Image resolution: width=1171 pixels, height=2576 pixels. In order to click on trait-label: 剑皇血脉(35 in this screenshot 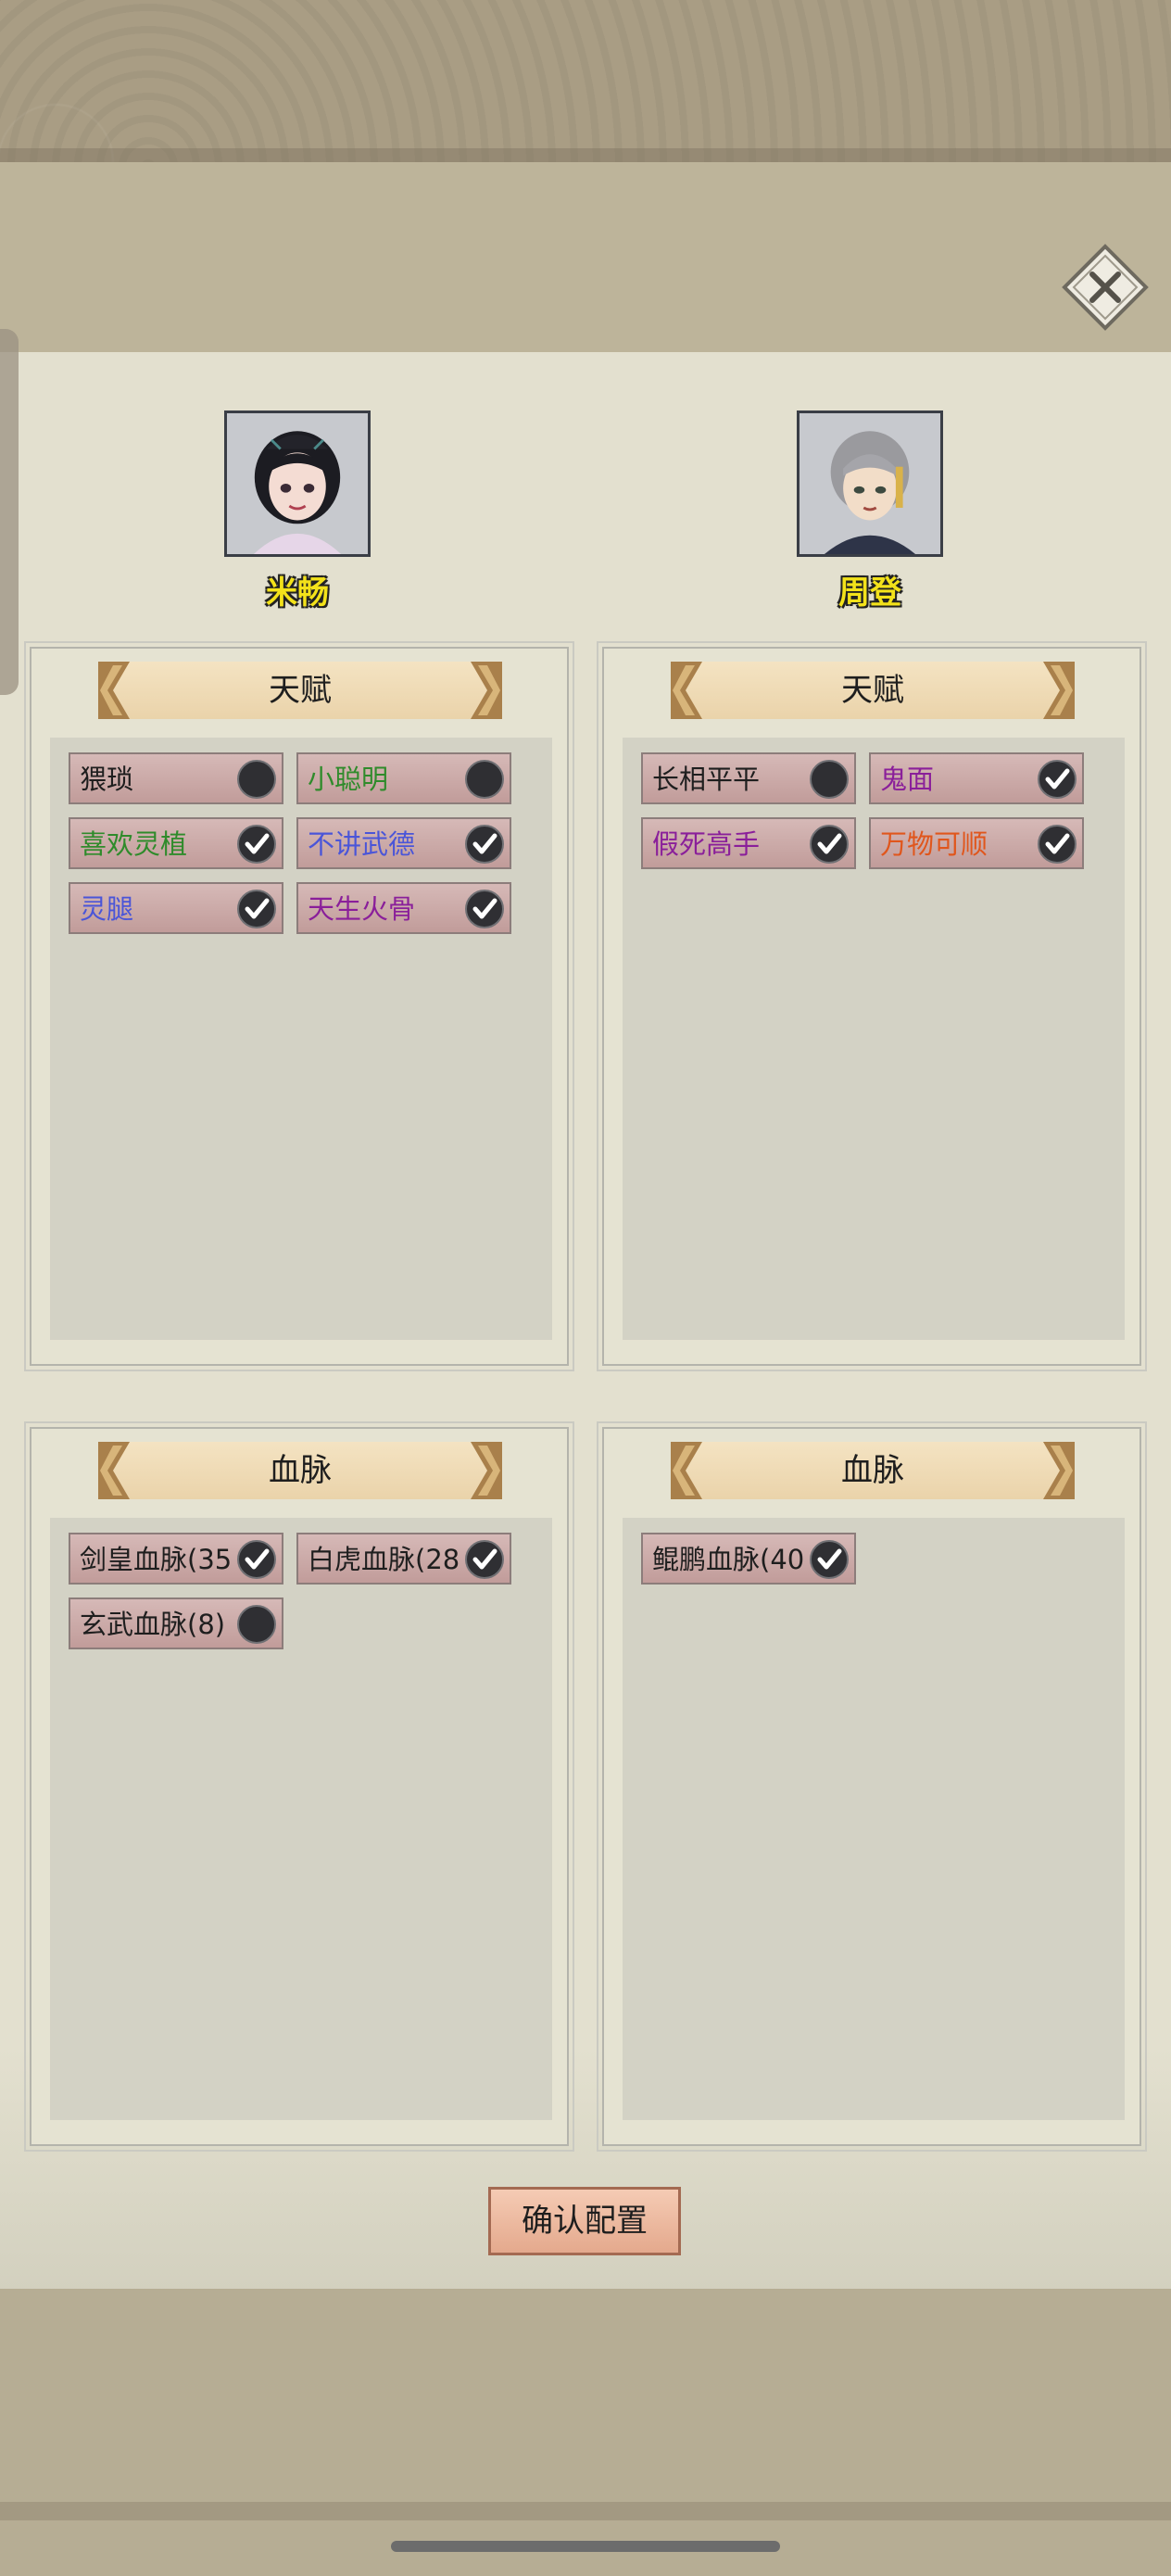, I will do `click(156, 1559)`.